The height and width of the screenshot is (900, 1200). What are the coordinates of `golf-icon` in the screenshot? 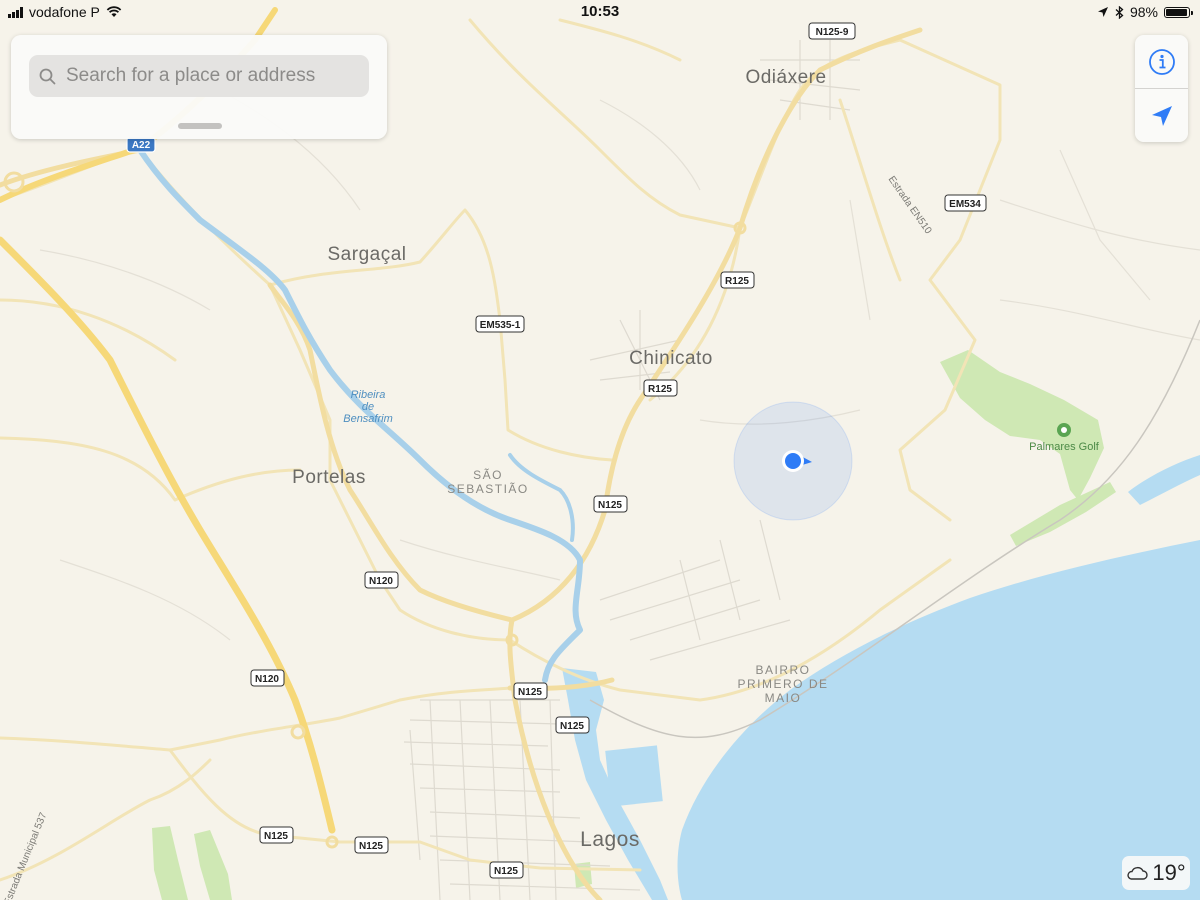 It's located at (1064, 430).